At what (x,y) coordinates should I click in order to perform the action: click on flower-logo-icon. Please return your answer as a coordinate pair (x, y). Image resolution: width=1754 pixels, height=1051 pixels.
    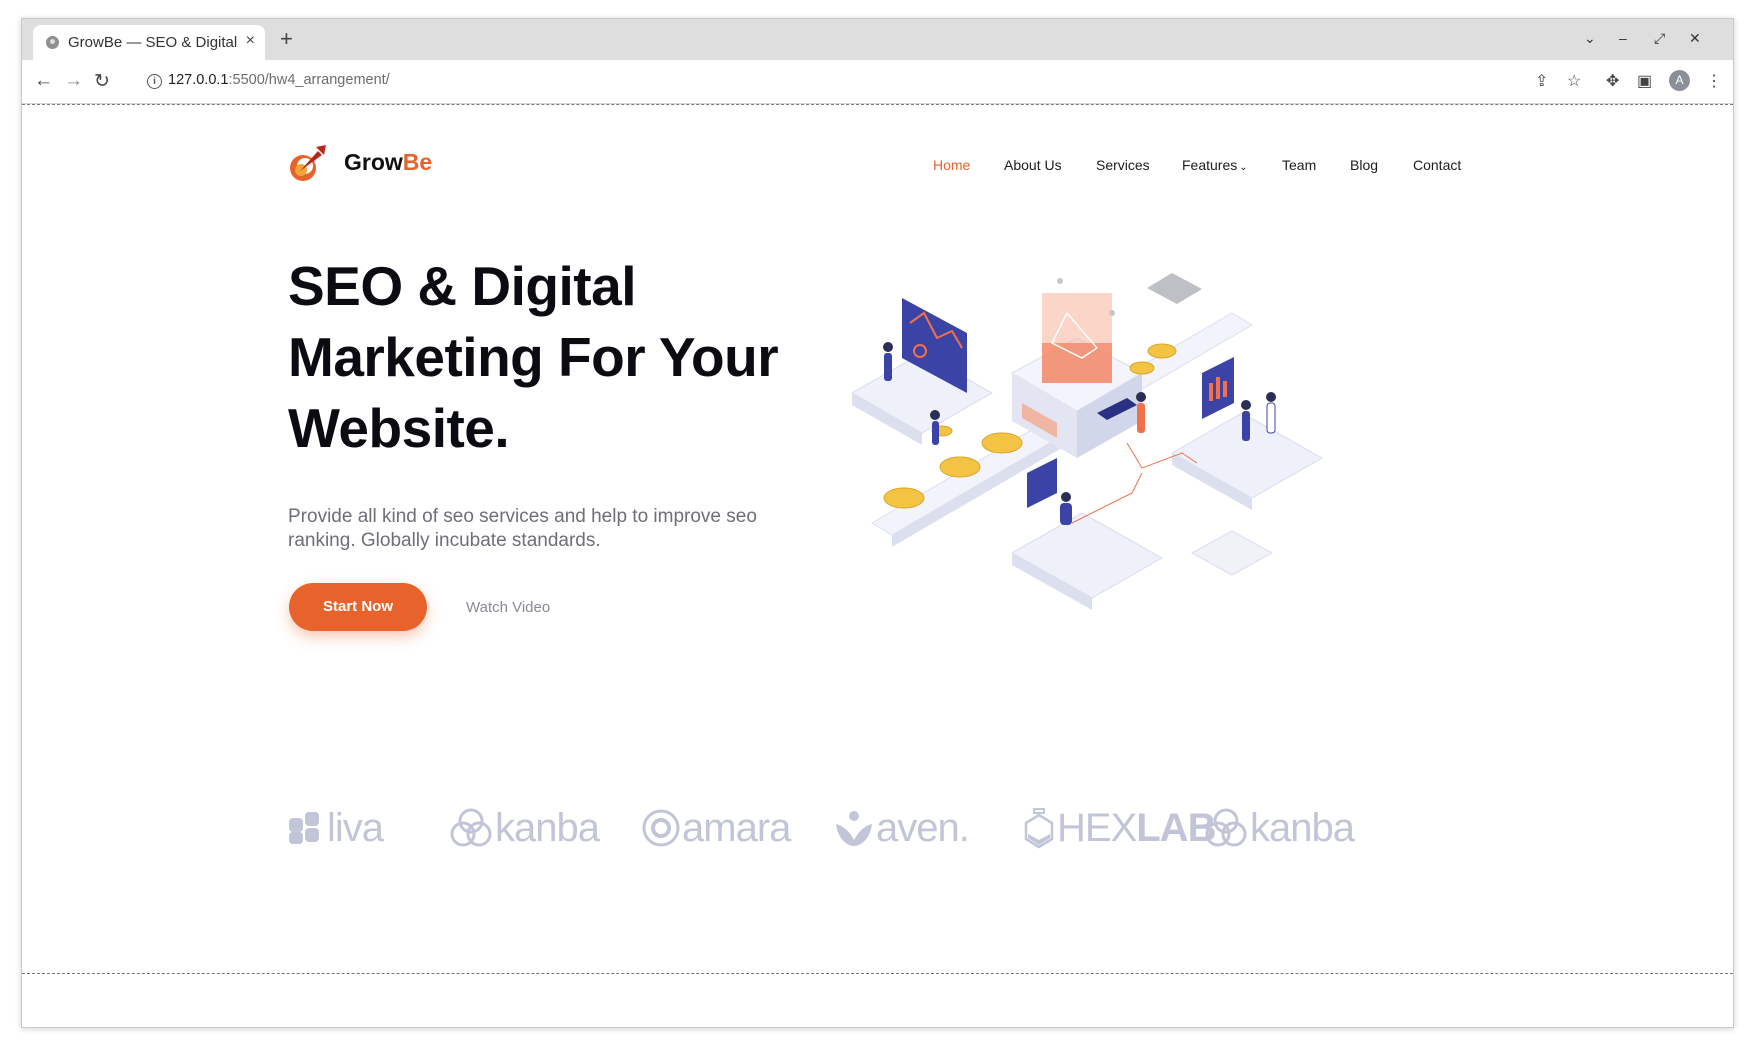
    Looking at the image, I should click on (304, 828).